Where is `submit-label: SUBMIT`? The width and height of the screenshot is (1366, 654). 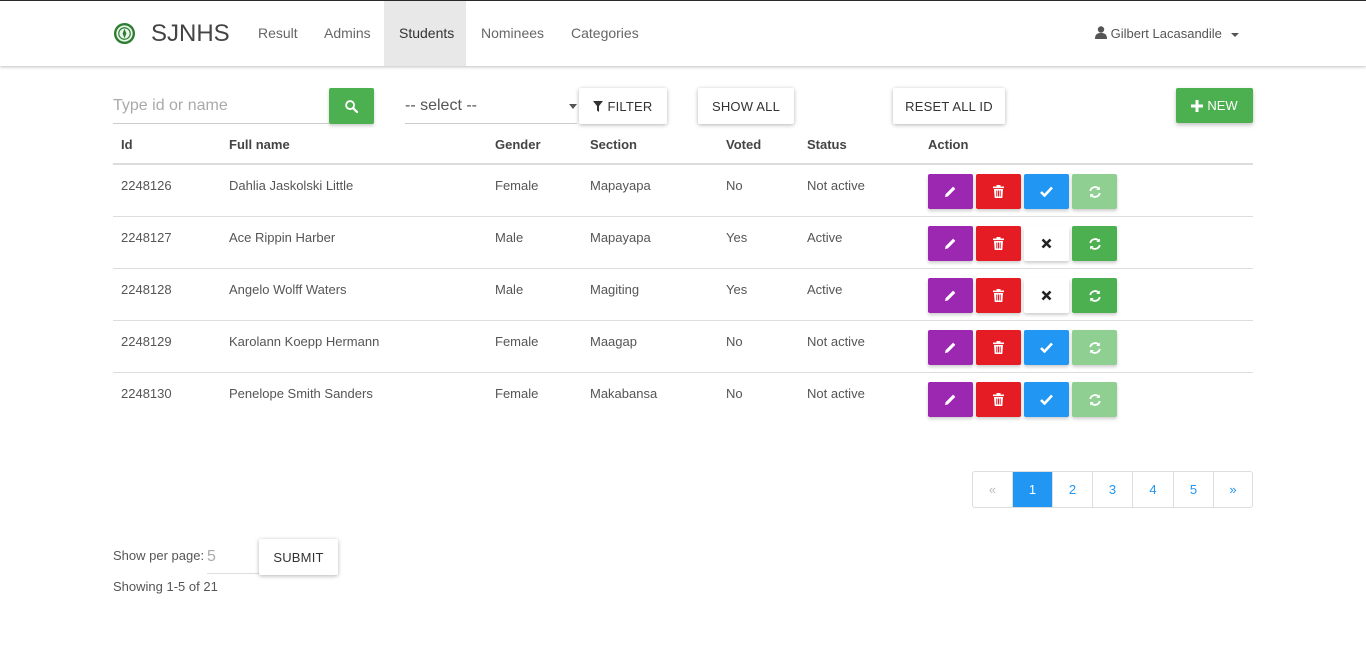 submit-label: SUBMIT is located at coordinates (298, 557).